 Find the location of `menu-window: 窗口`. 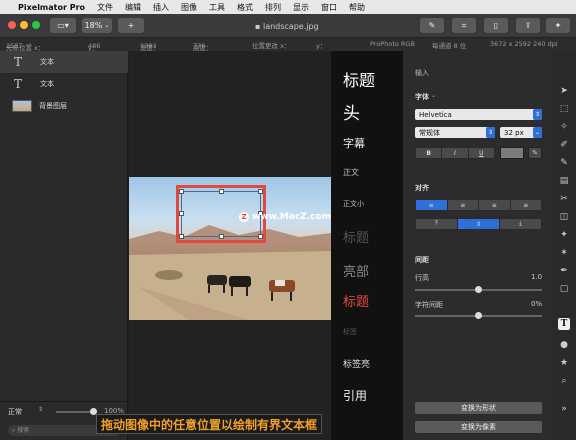

menu-window: 窗口 is located at coordinates (329, 7).